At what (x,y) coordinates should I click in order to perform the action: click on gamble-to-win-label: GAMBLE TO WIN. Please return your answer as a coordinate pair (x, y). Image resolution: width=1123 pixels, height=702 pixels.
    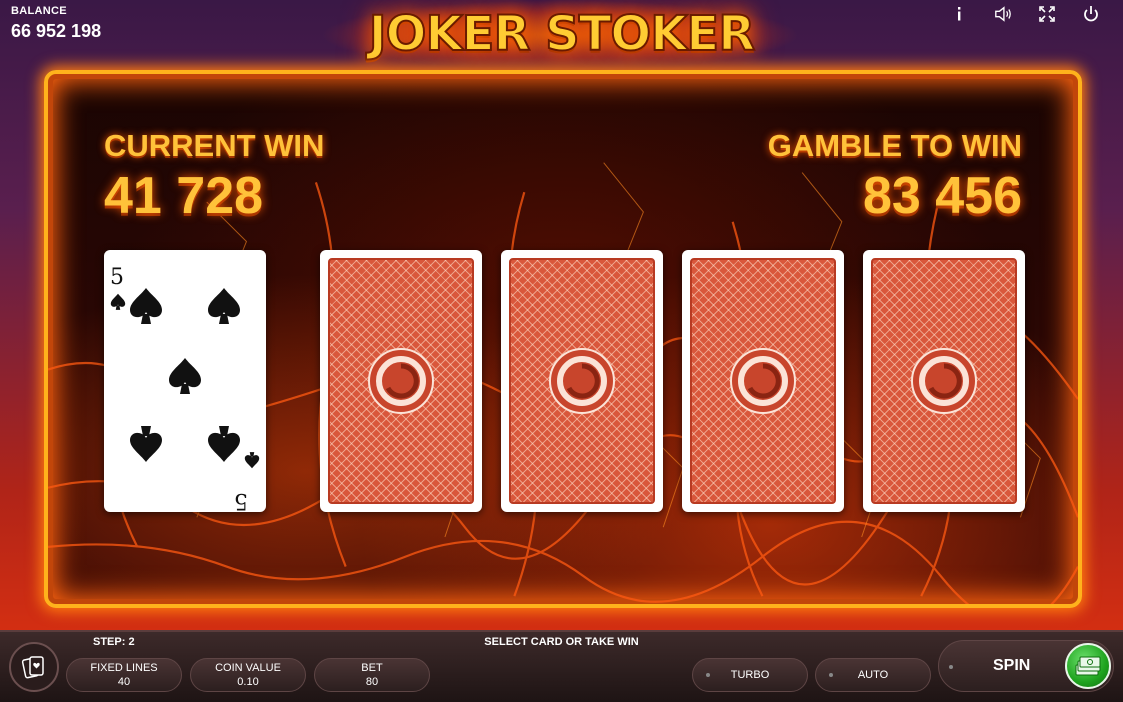
    Looking at the image, I should click on (894, 145).